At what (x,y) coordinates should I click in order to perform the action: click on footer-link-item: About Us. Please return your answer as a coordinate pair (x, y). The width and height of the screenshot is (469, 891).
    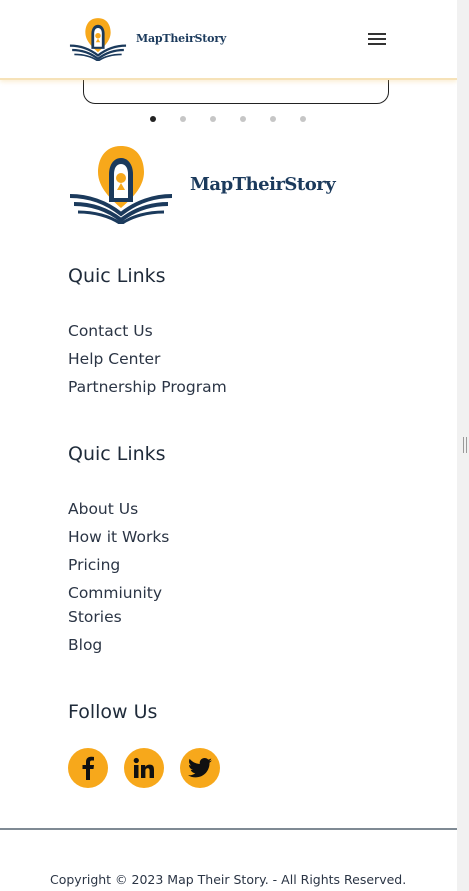
    Looking at the image, I should click on (123, 509).